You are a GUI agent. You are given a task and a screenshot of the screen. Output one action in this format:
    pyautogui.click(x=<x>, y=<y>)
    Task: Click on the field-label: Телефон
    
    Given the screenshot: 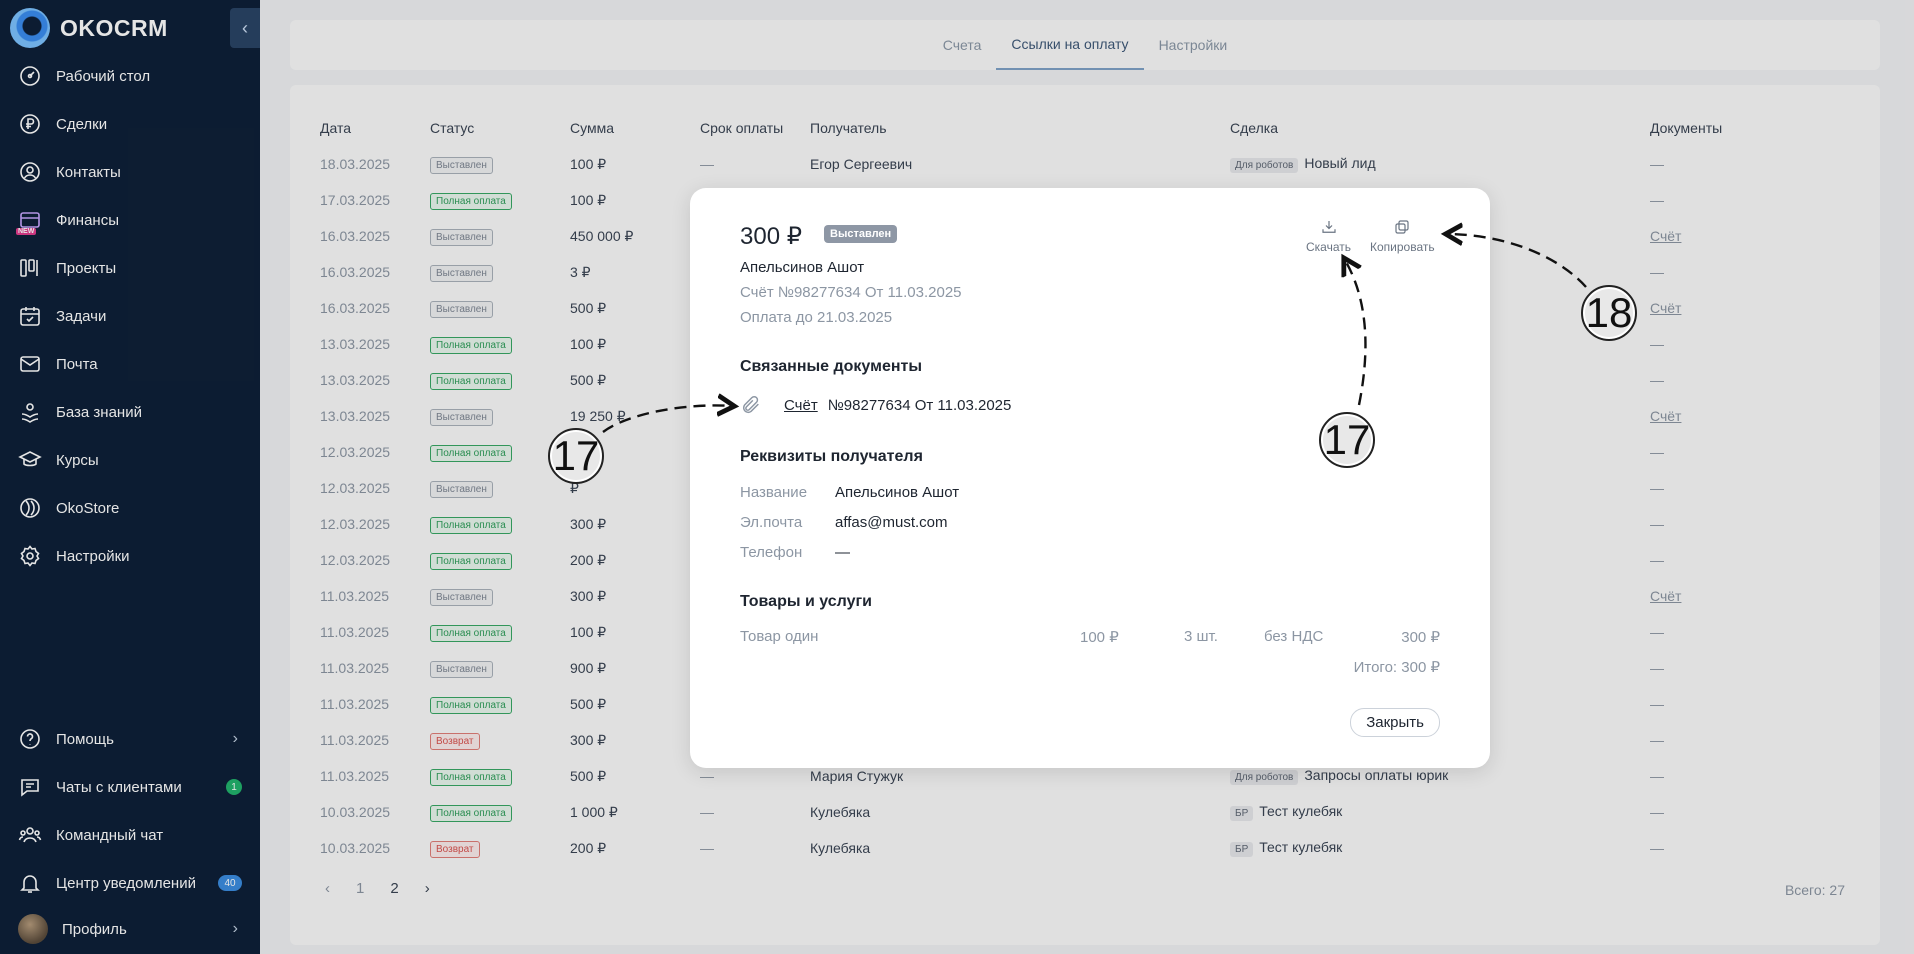 What is the action you would take?
    pyautogui.click(x=771, y=552)
    